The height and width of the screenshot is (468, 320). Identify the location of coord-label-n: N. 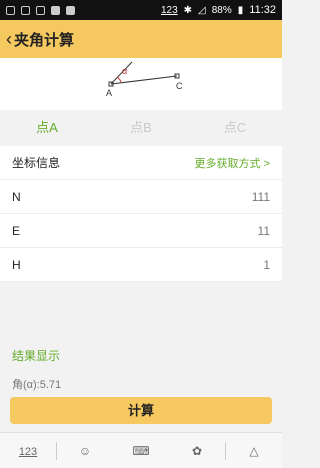
(16, 196).